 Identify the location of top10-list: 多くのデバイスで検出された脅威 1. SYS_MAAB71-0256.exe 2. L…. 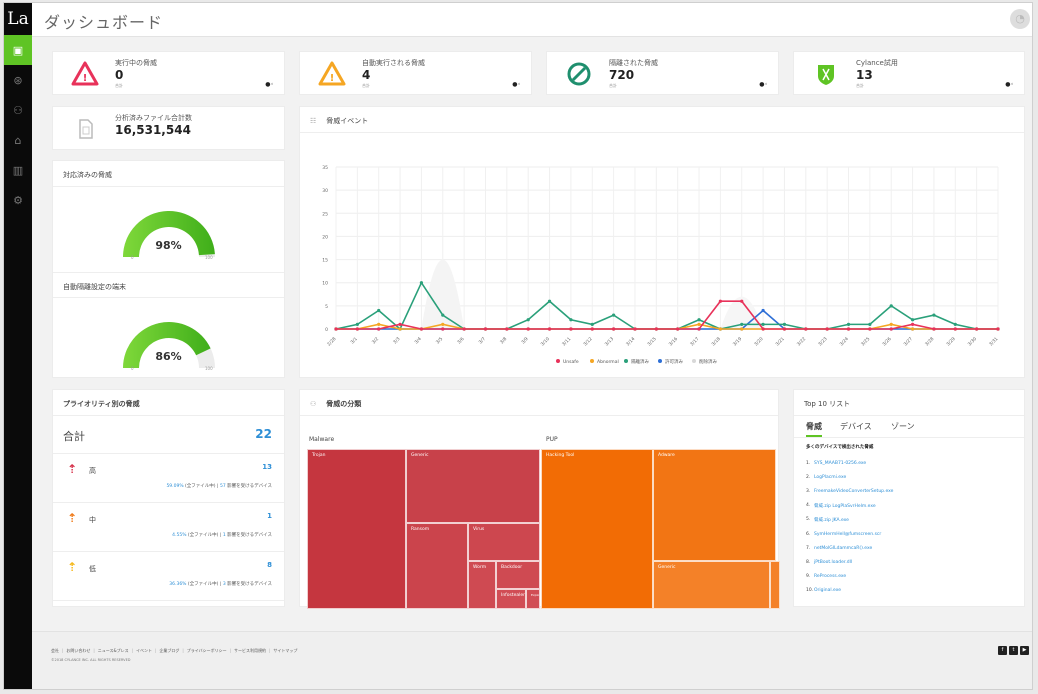
(909, 521).